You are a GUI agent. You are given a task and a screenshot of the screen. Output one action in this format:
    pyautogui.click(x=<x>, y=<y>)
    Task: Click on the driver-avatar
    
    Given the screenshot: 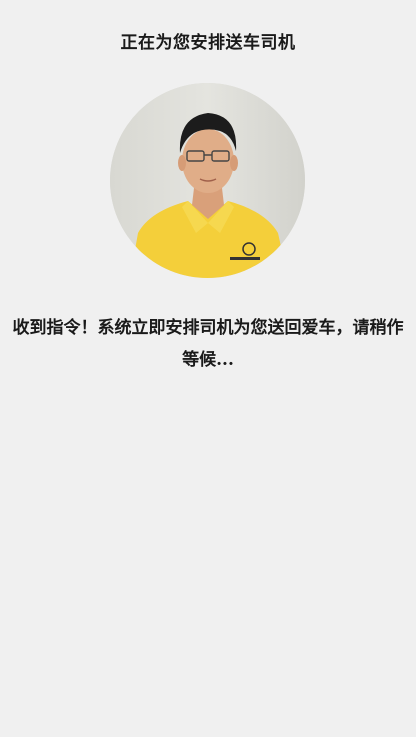 What is the action you would take?
    pyautogui.click(x=207, y=180)
    